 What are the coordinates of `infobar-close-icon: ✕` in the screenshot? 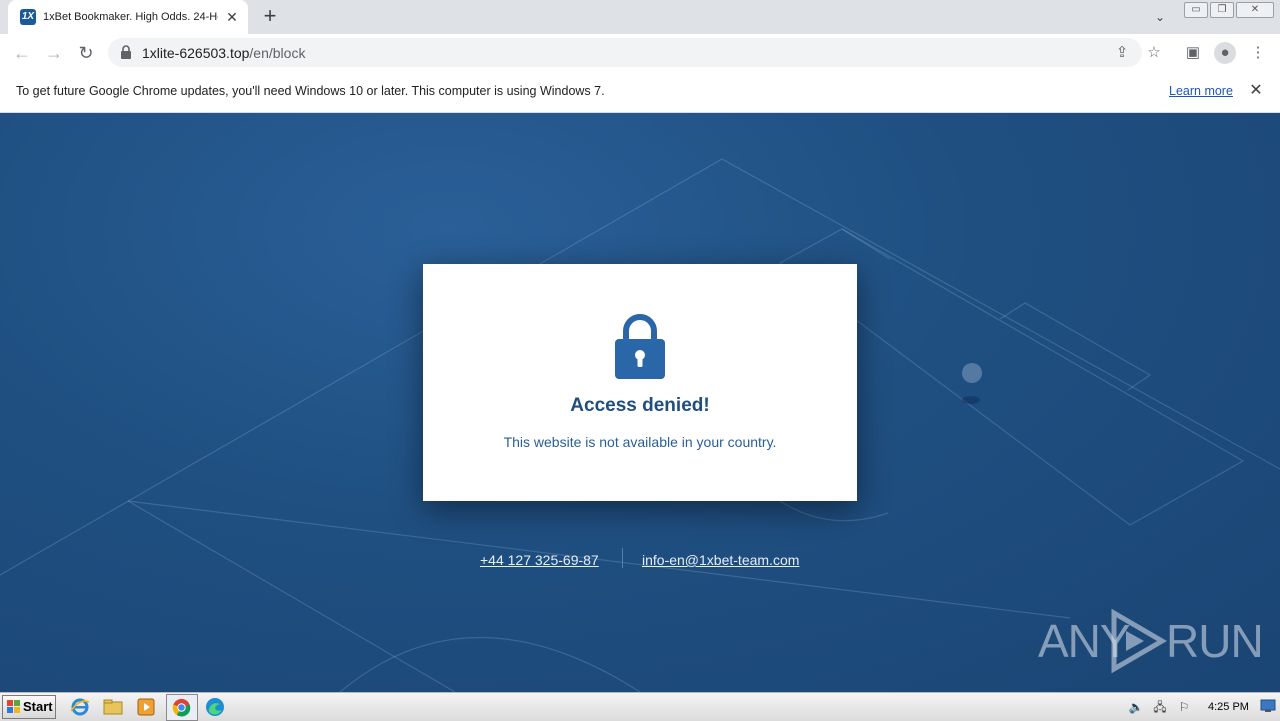 It's located at (1256, 91).